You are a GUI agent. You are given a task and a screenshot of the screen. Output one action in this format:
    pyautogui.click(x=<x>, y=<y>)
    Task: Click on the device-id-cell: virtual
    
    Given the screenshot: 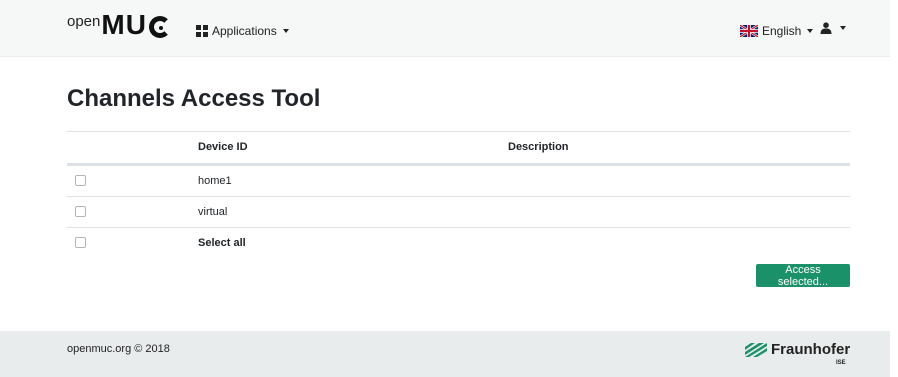 What is the action you would take?
    pyautogui.click(x=213, y=212)
    